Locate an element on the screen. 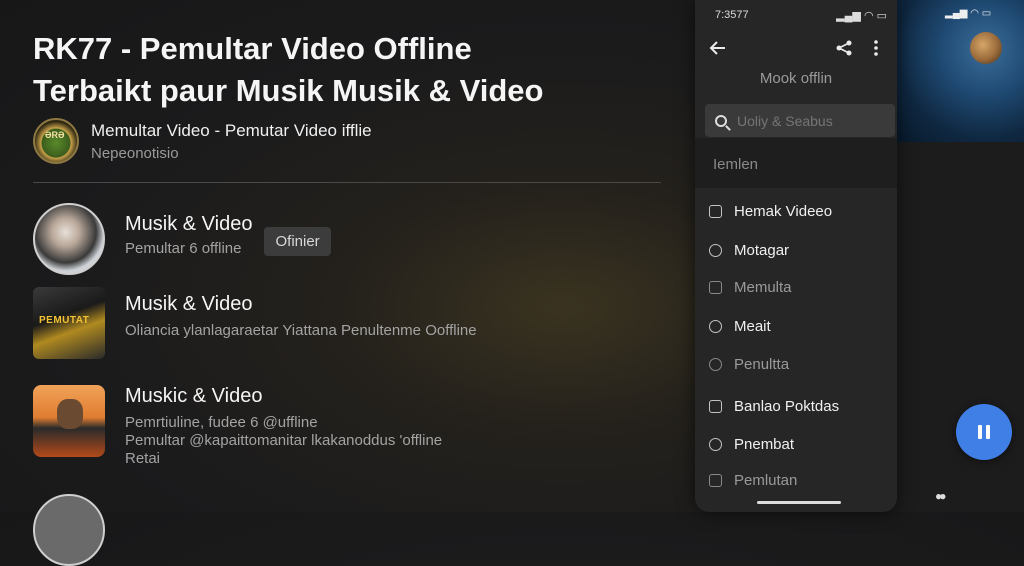 The height and width of the screenshot is (566, 1024). menu-item: Penultta is located at coordinates (749, 364).